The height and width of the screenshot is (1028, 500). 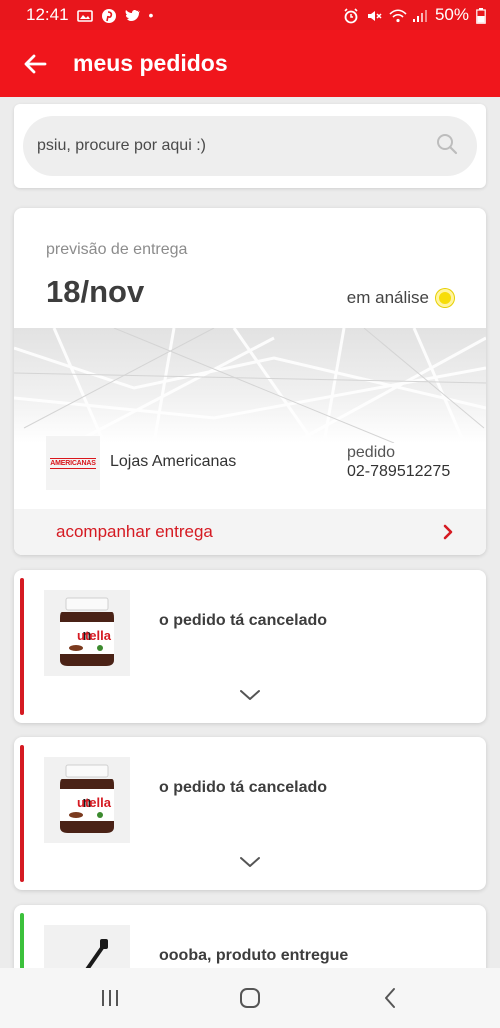 I want to click on status-left: 12:41 •, so click(x=89, y=15).